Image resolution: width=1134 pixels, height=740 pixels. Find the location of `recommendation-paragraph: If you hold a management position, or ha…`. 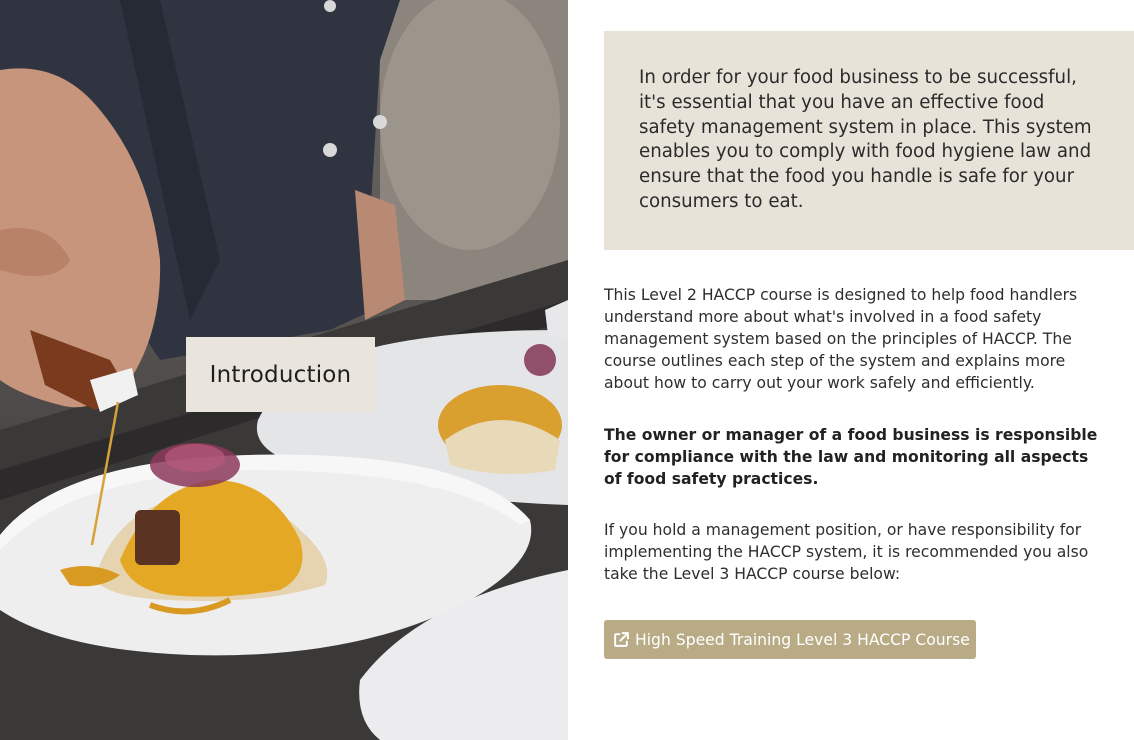

recommendation-paragraph: If you hold a management position, or ha… is located at coordinates (846, 552).